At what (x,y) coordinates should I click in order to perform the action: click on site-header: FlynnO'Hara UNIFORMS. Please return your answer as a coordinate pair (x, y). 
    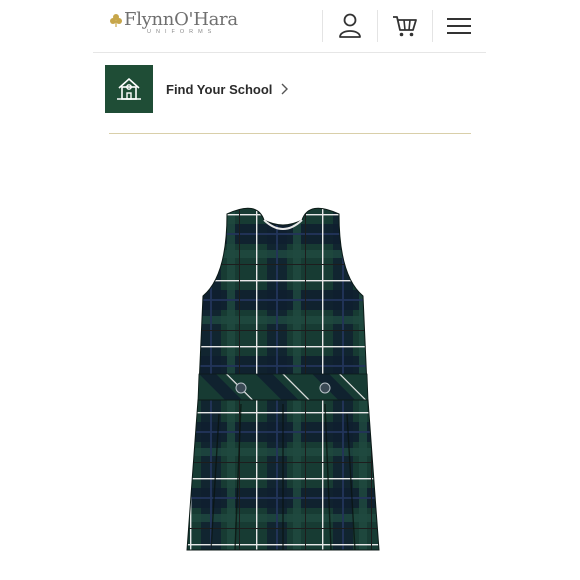
    Looking at the image, I should click on (289, 26).